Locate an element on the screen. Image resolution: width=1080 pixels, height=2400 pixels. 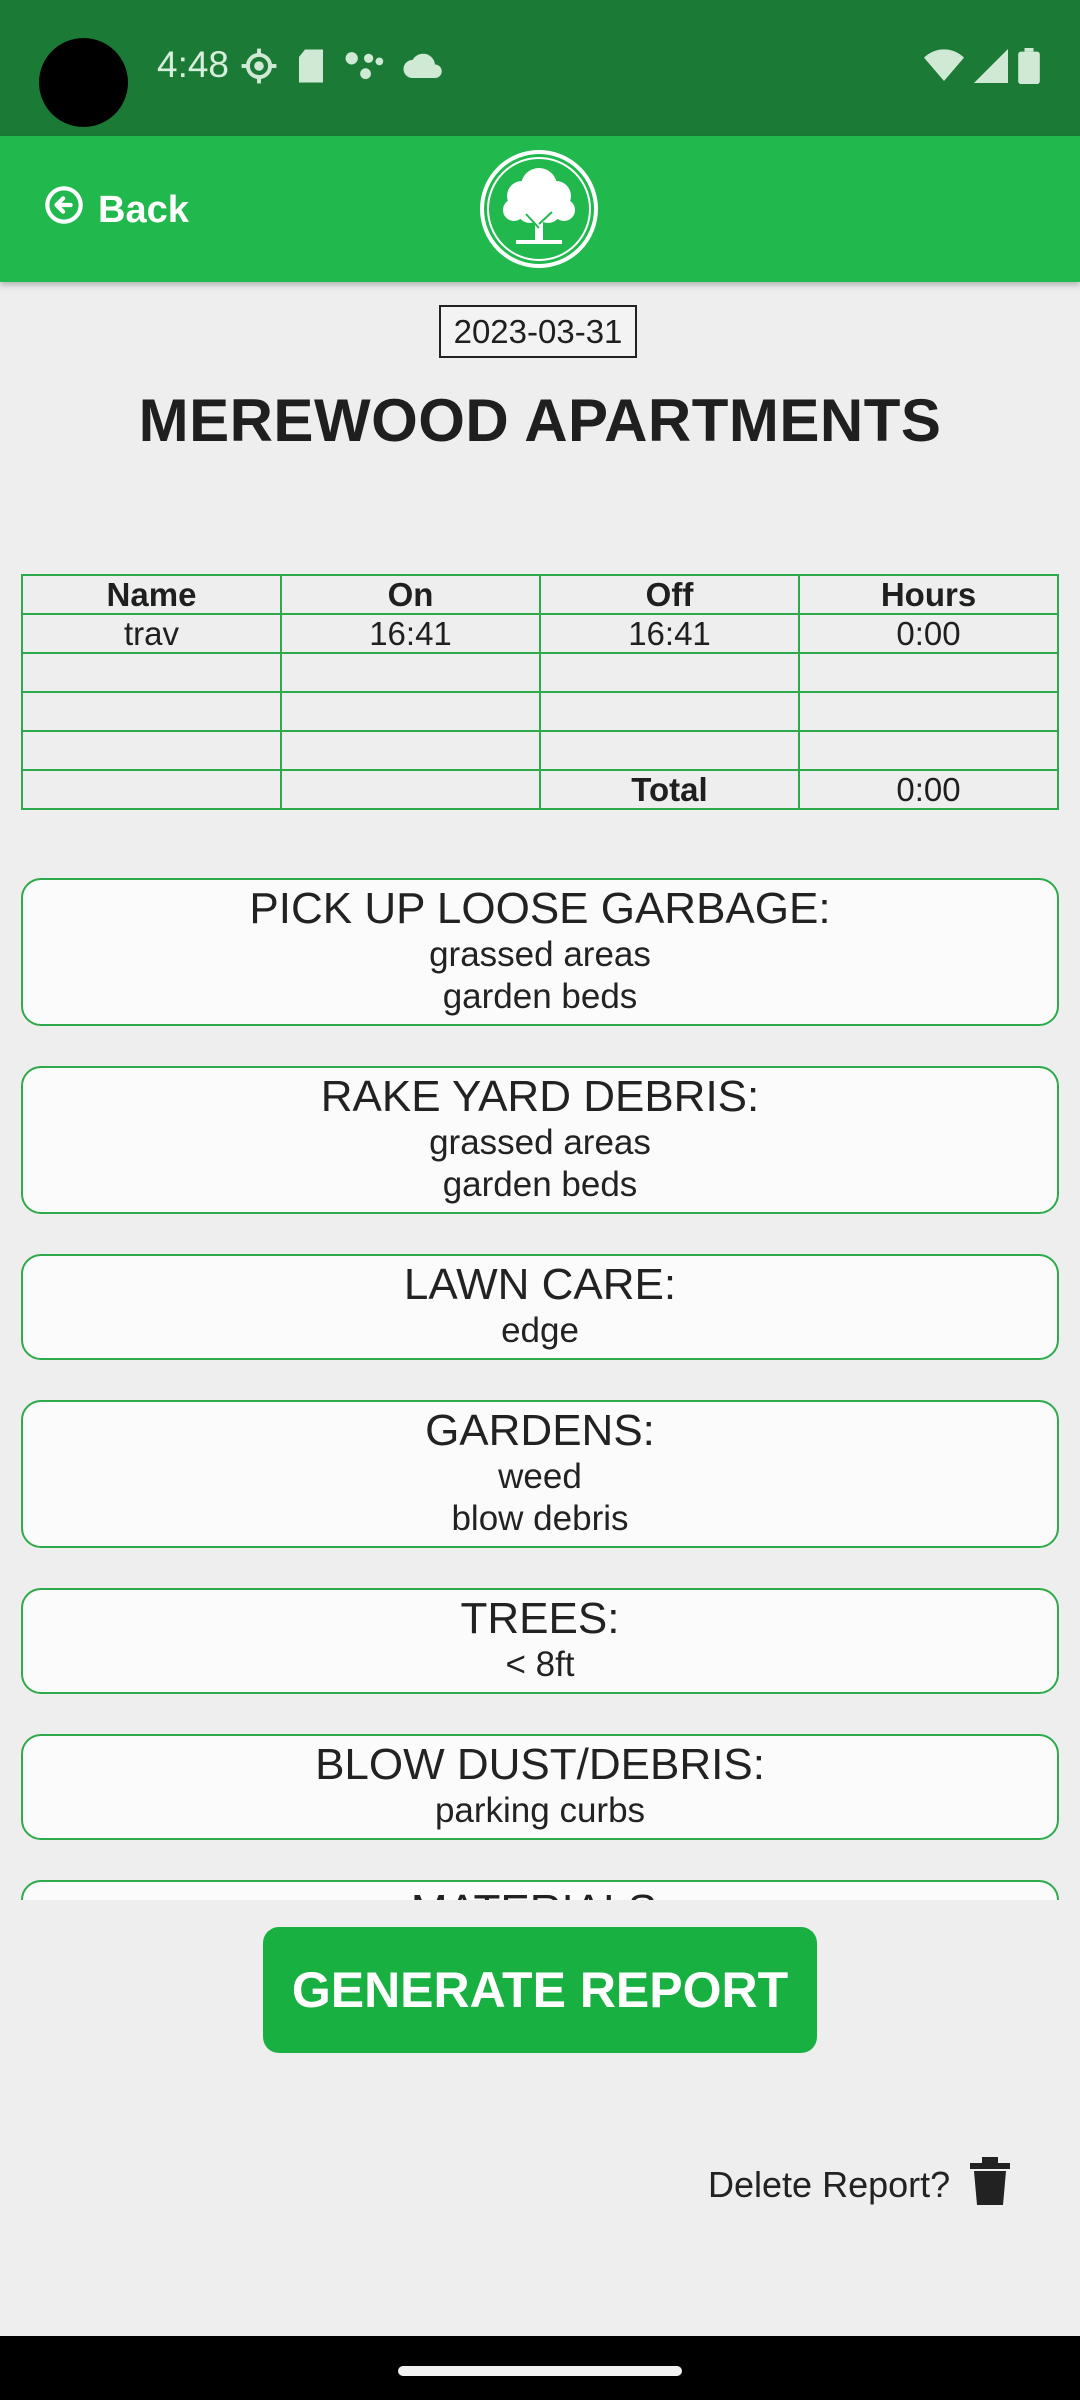
trash-icon is located at coordinates (990, 2185).